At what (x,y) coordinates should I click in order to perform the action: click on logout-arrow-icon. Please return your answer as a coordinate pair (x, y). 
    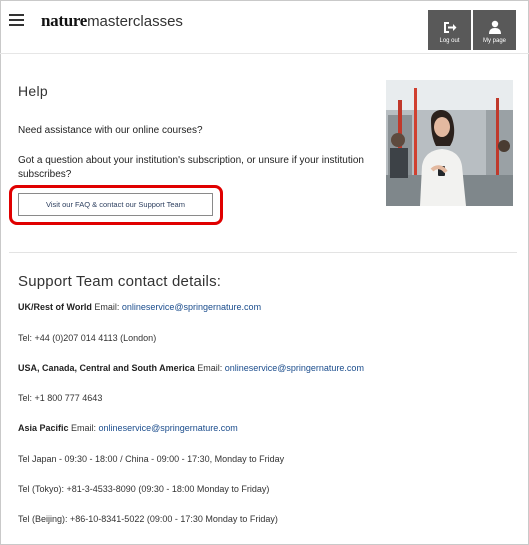
    Looking at the image, I should click on (449, 27).